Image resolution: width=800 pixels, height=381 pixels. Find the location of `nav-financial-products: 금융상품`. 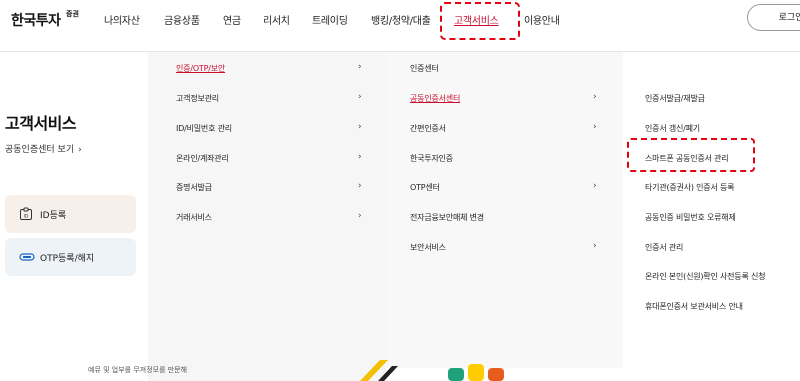

nav-financial-products: 금융상품 is located at coordinates (182, 19).